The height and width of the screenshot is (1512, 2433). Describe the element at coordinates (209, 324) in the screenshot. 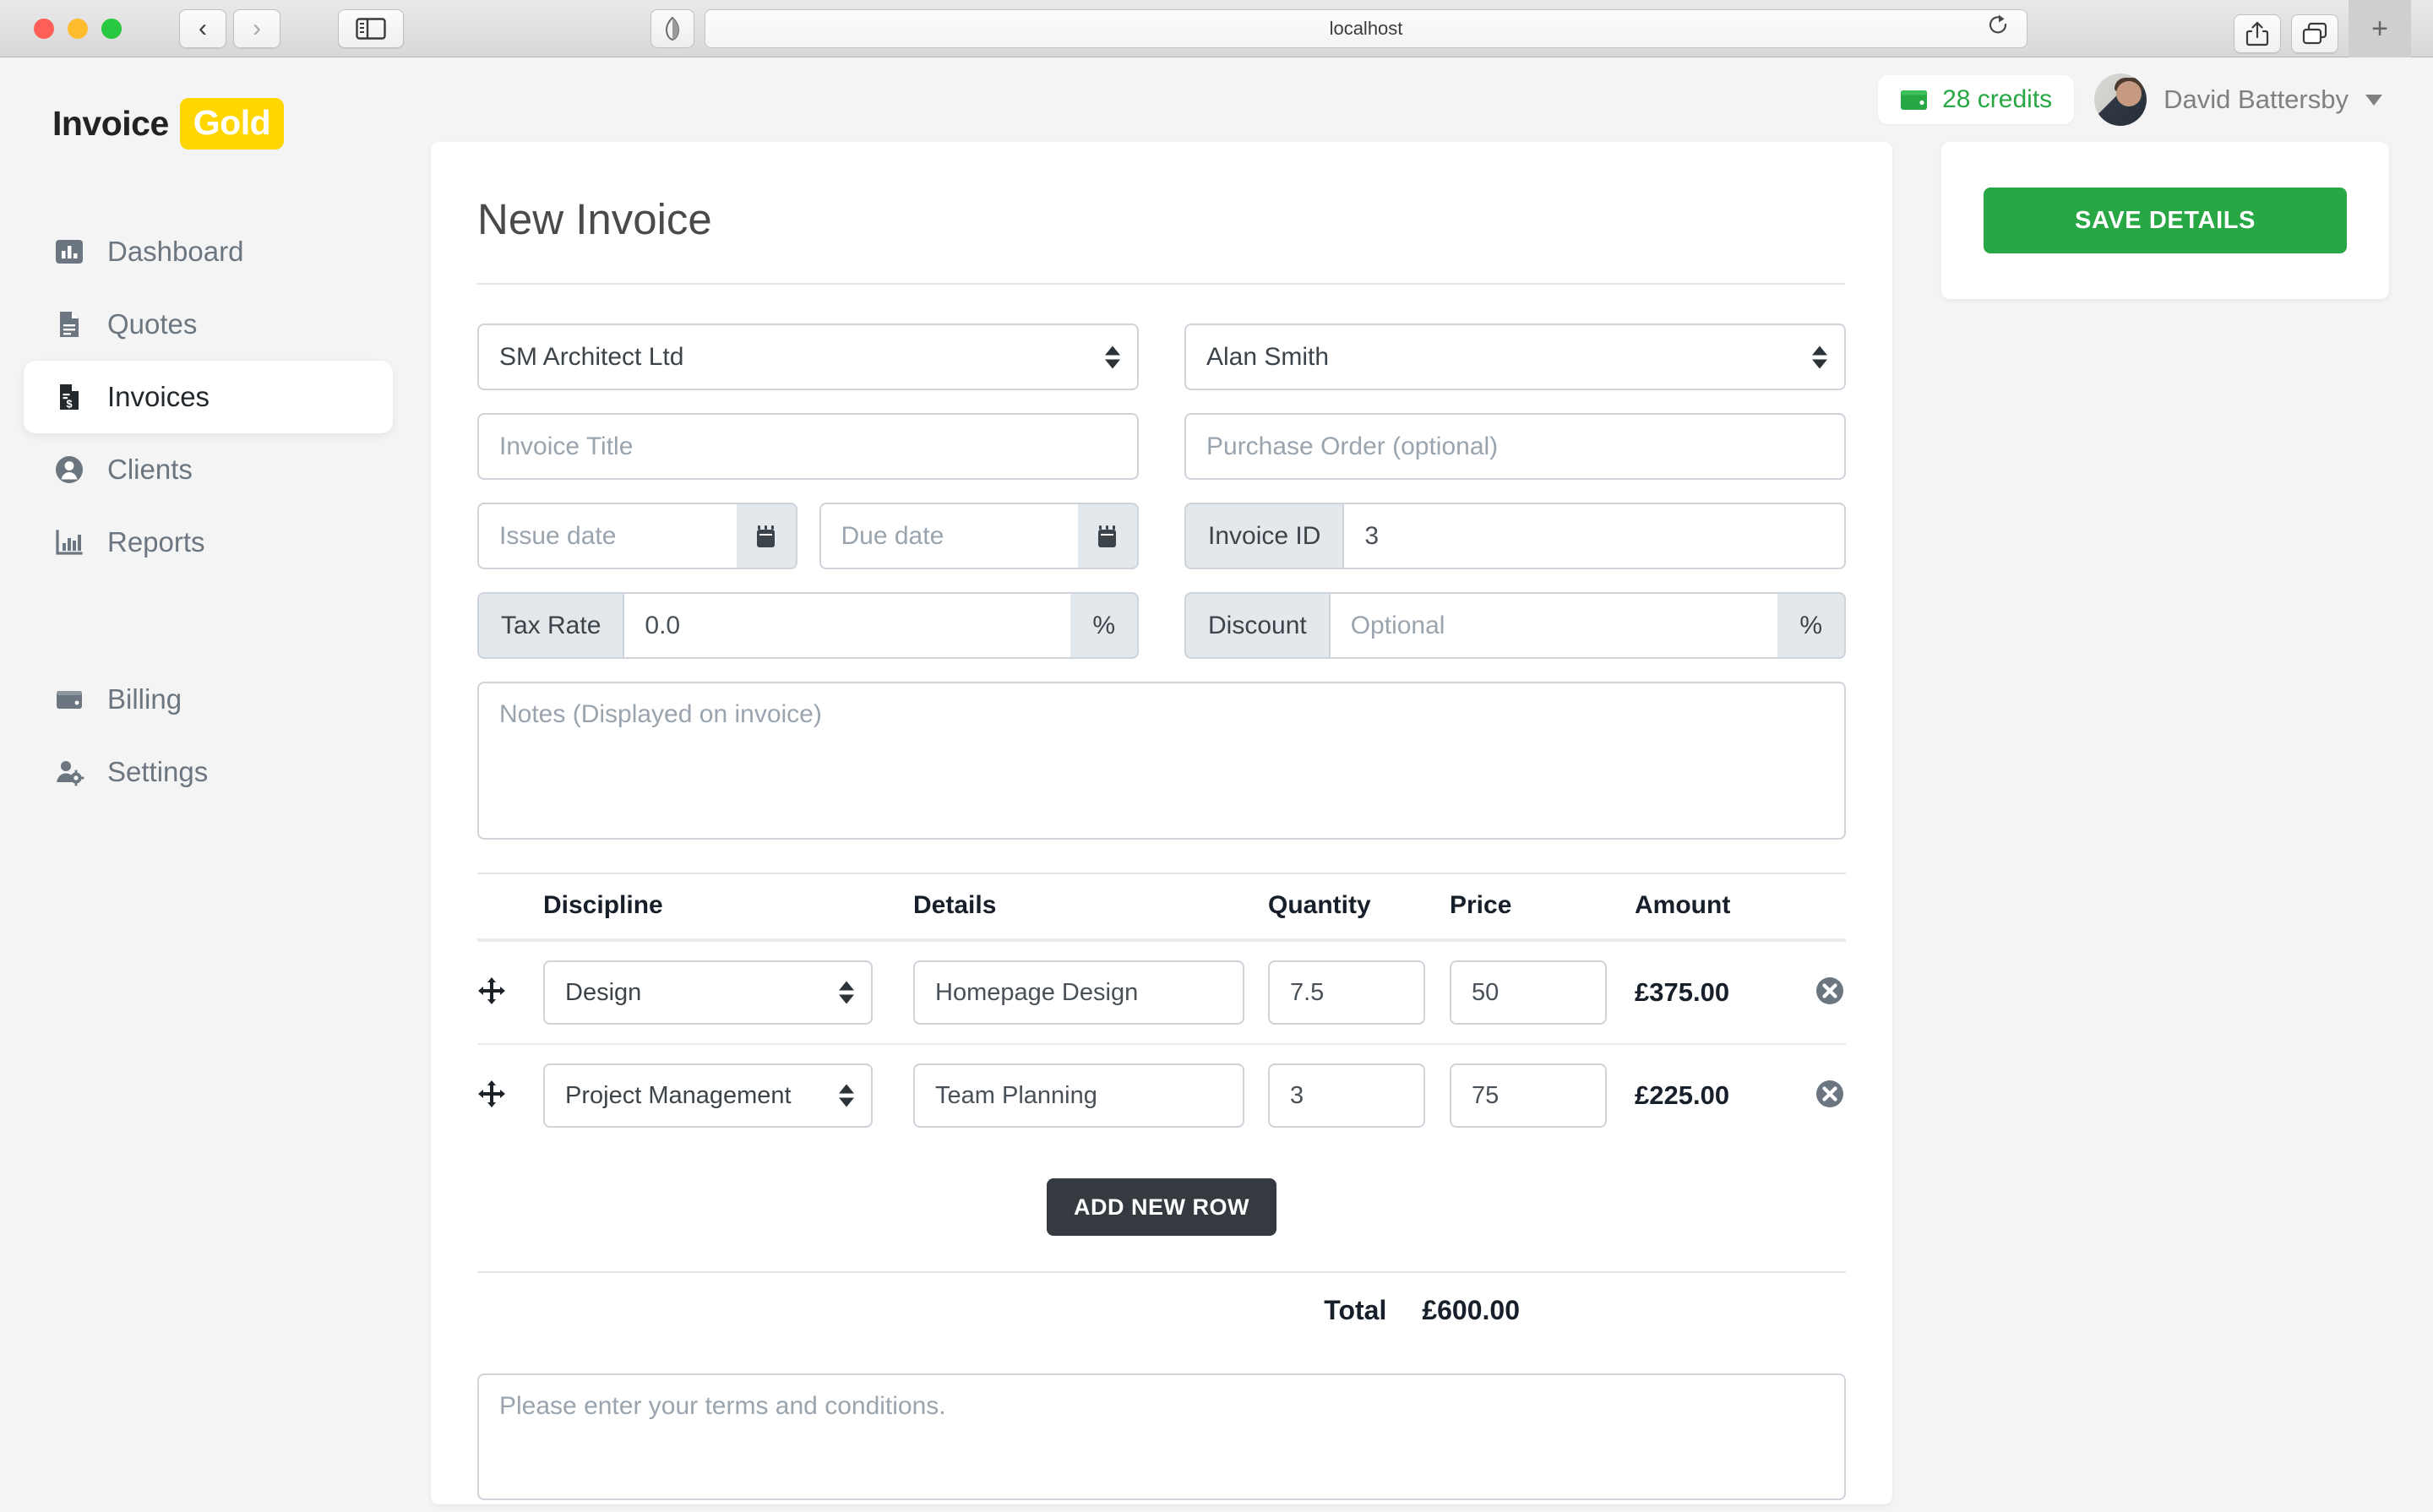

I see `sidebar-item-quotes: Quotes` at that location.